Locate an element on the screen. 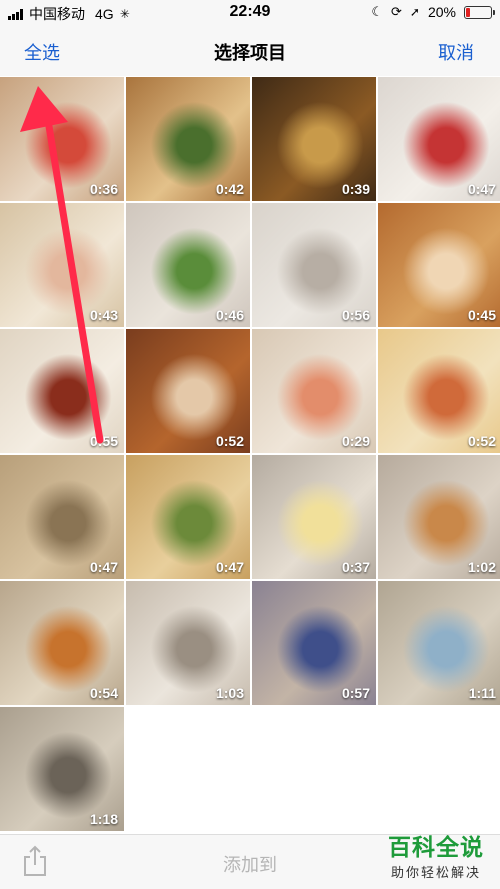  video-duration: 1:11 is located at coordinates (482, 693).